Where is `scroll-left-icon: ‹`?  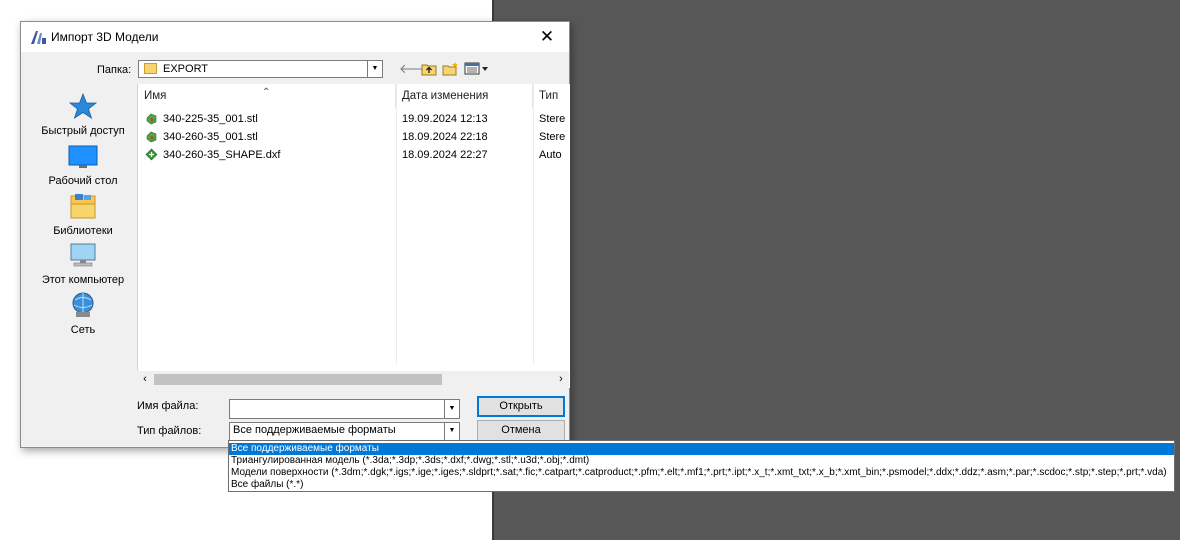 scroll-left-icon: ‹ is located at coordinates (145, 379).